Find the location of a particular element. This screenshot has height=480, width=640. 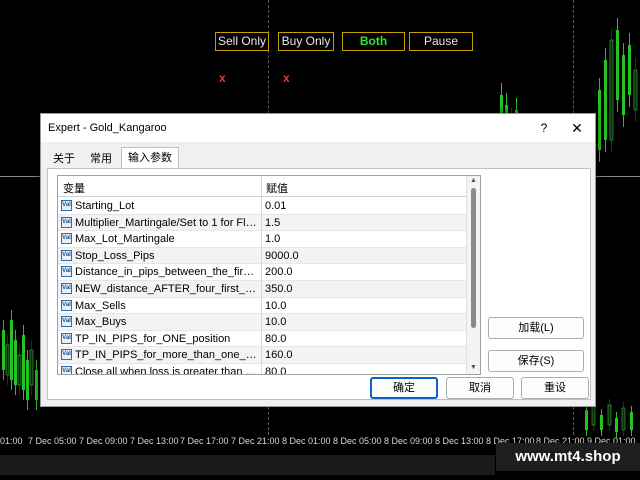

variable-name: Max_Buys is located at coordinates (101, 322).